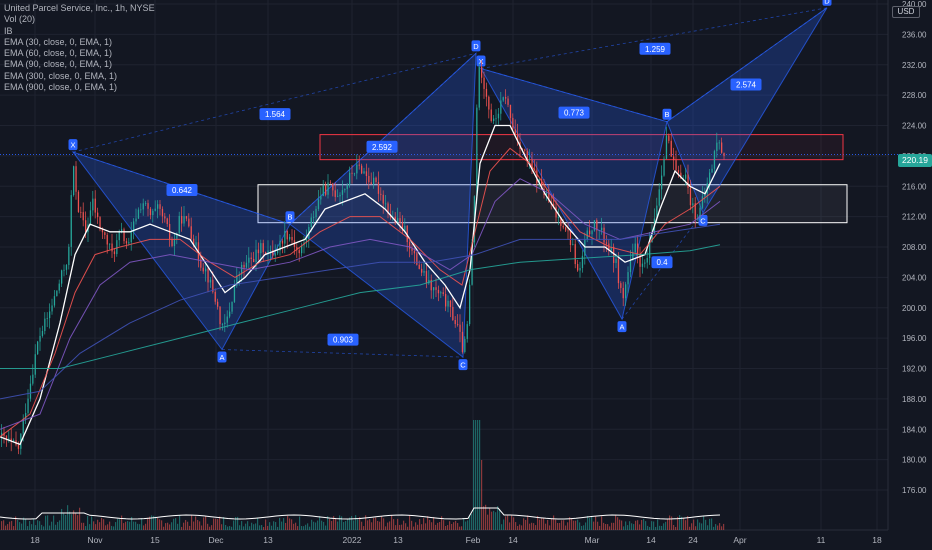 The image size is (932, 550). I want to click on legend-indicator-volume: Vol (20), so click(79, 19).